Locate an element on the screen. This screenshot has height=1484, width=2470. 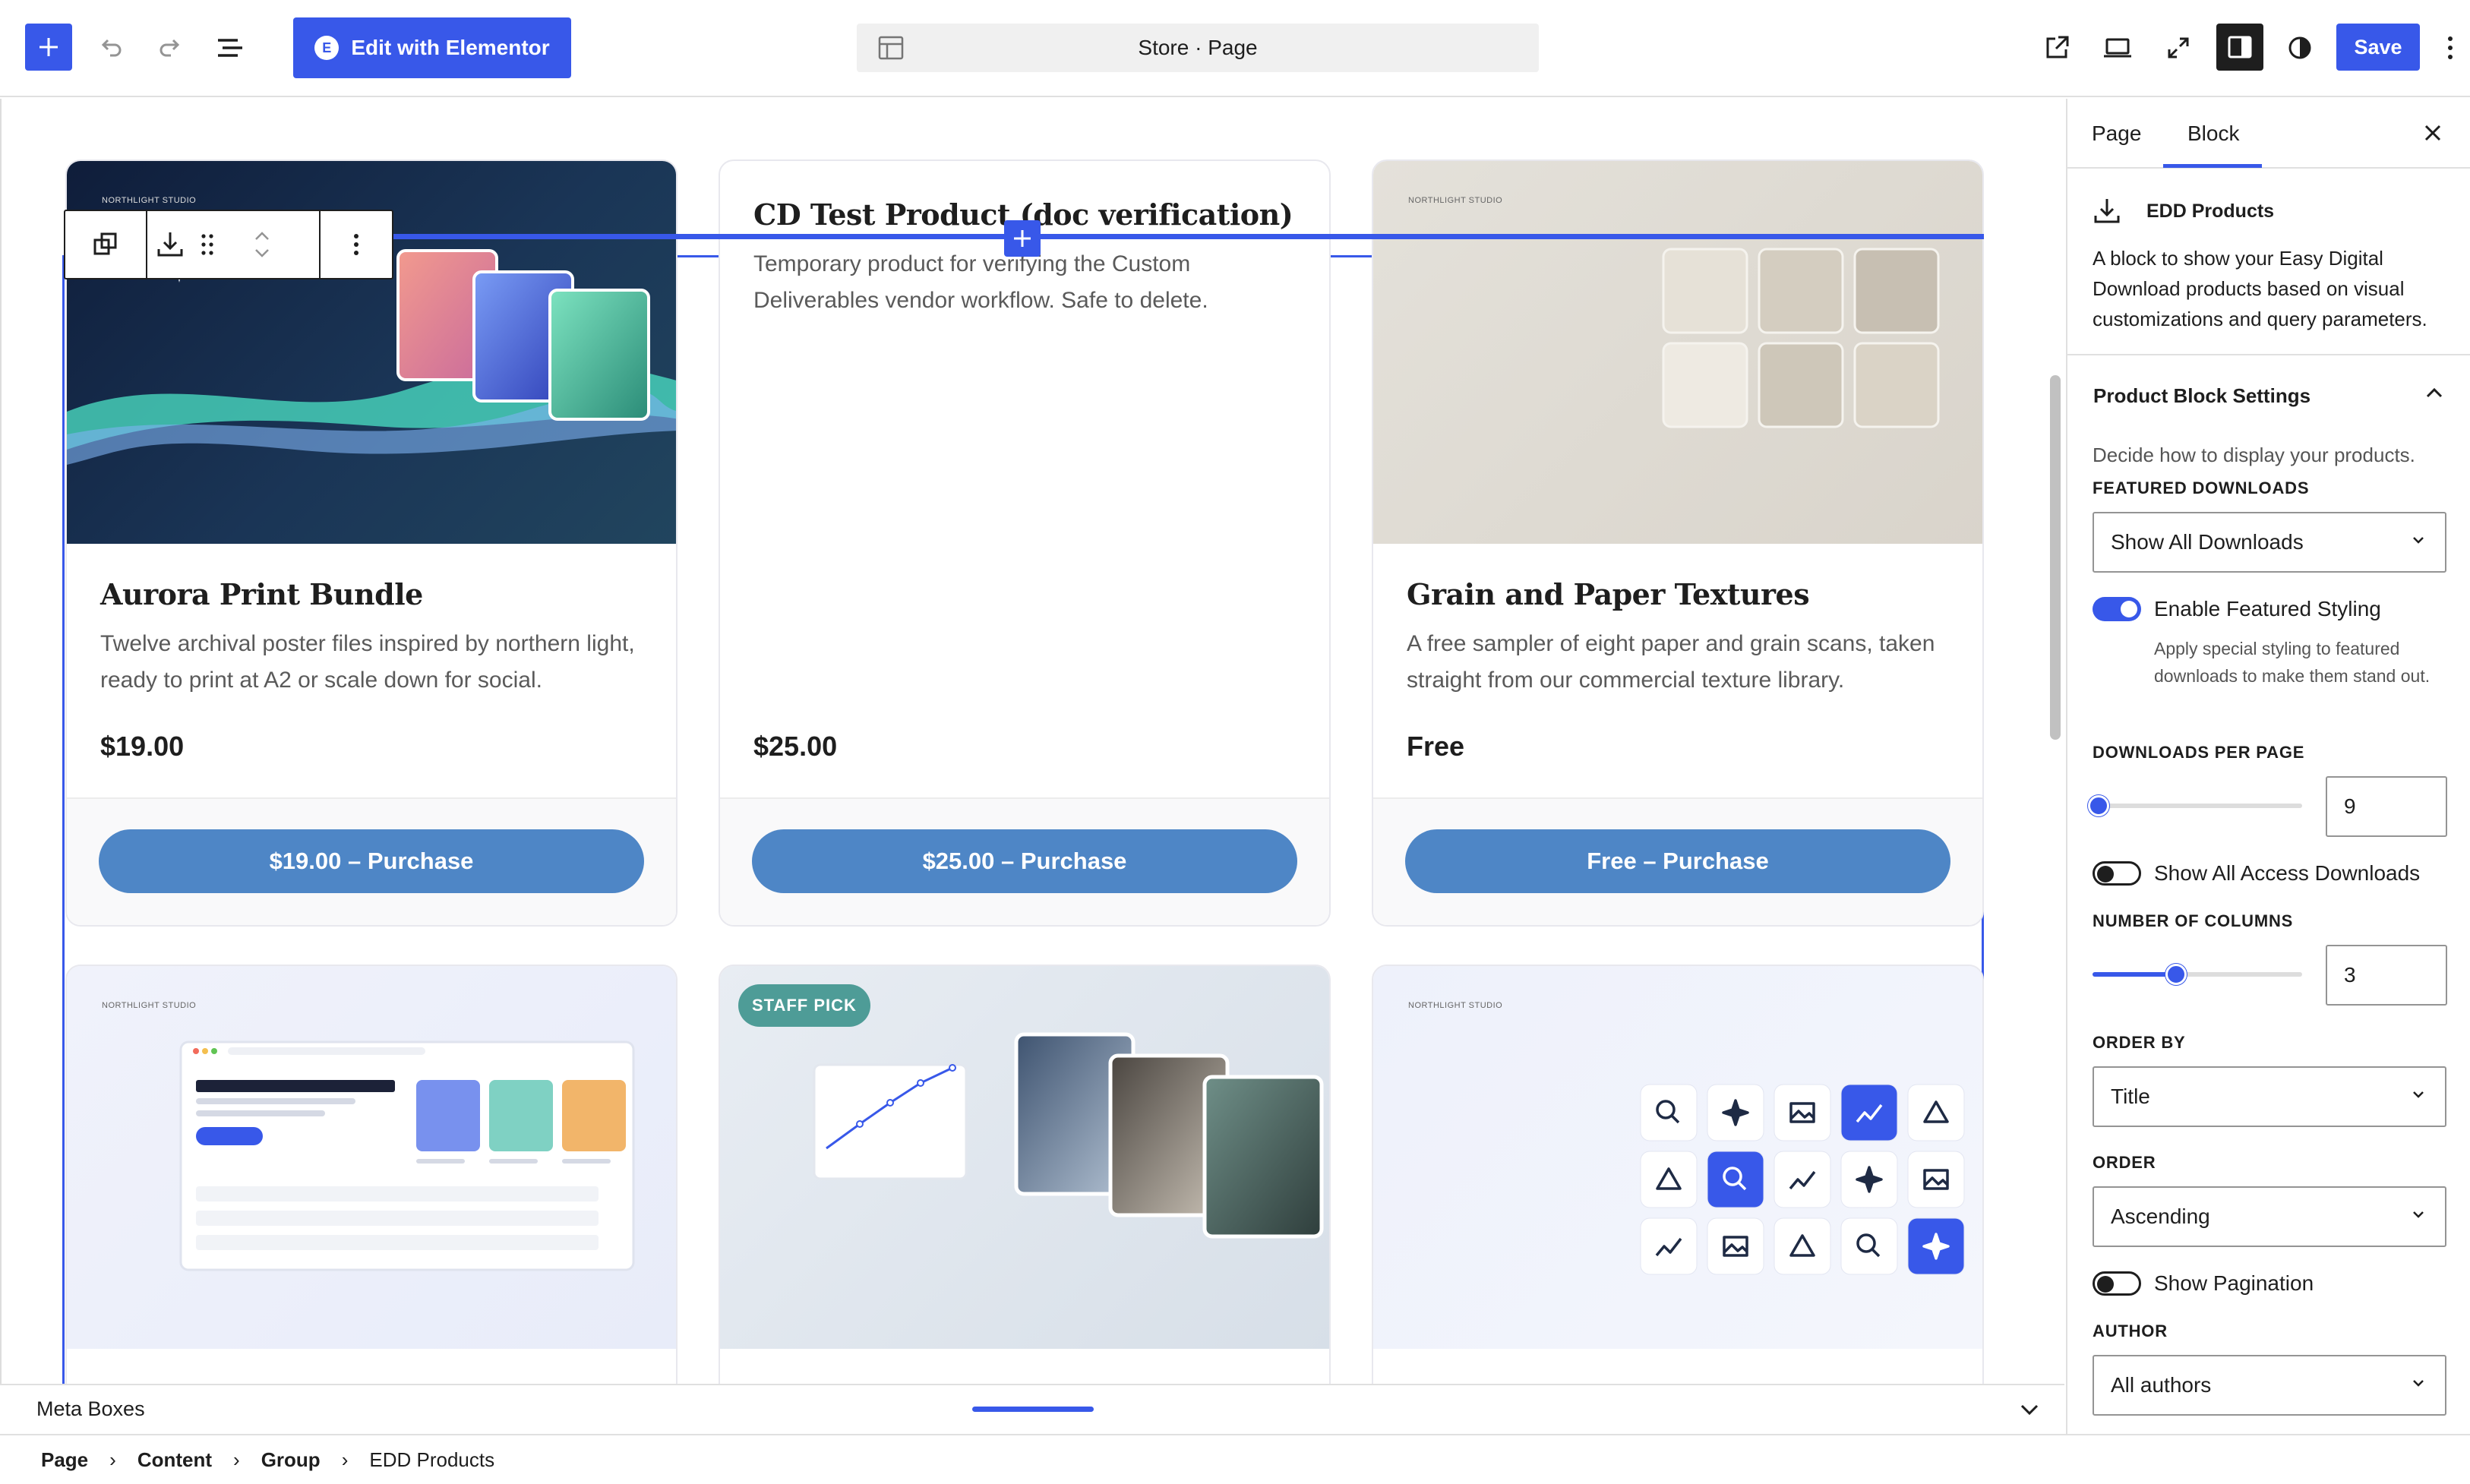
editor-top-bar: E Edit with Elementor Store · Page Save is located at coordinates (1235, 48).